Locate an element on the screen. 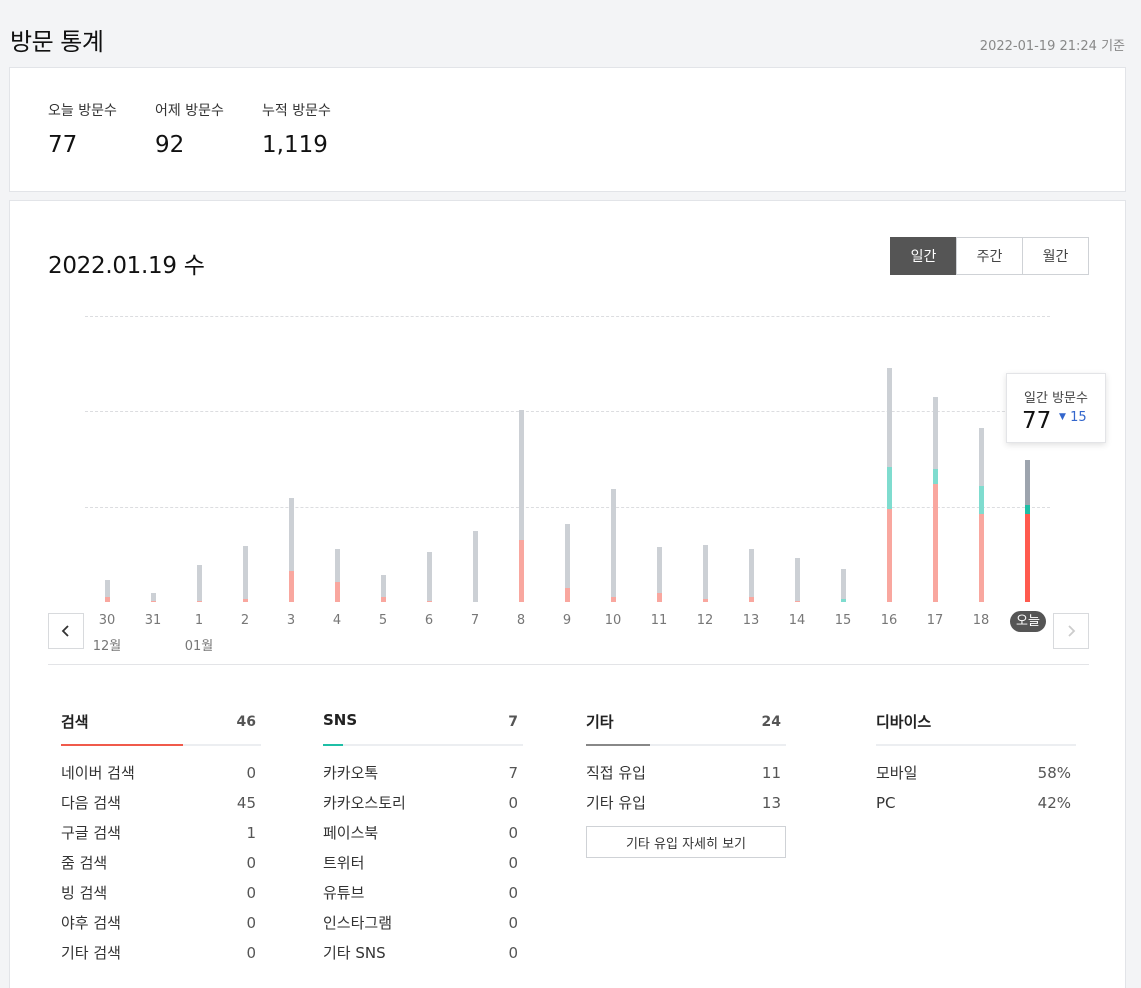 This screenshot has width=1141, height=988. device-title: 디바이스 is located at coordinates (904, 722).